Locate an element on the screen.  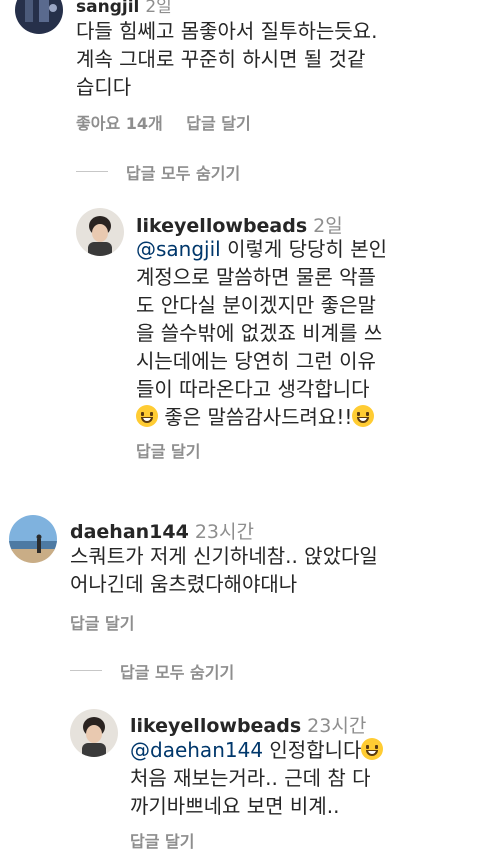
comment-actions-daehan144: 답글 달기 is located at coordinates (102, 622).